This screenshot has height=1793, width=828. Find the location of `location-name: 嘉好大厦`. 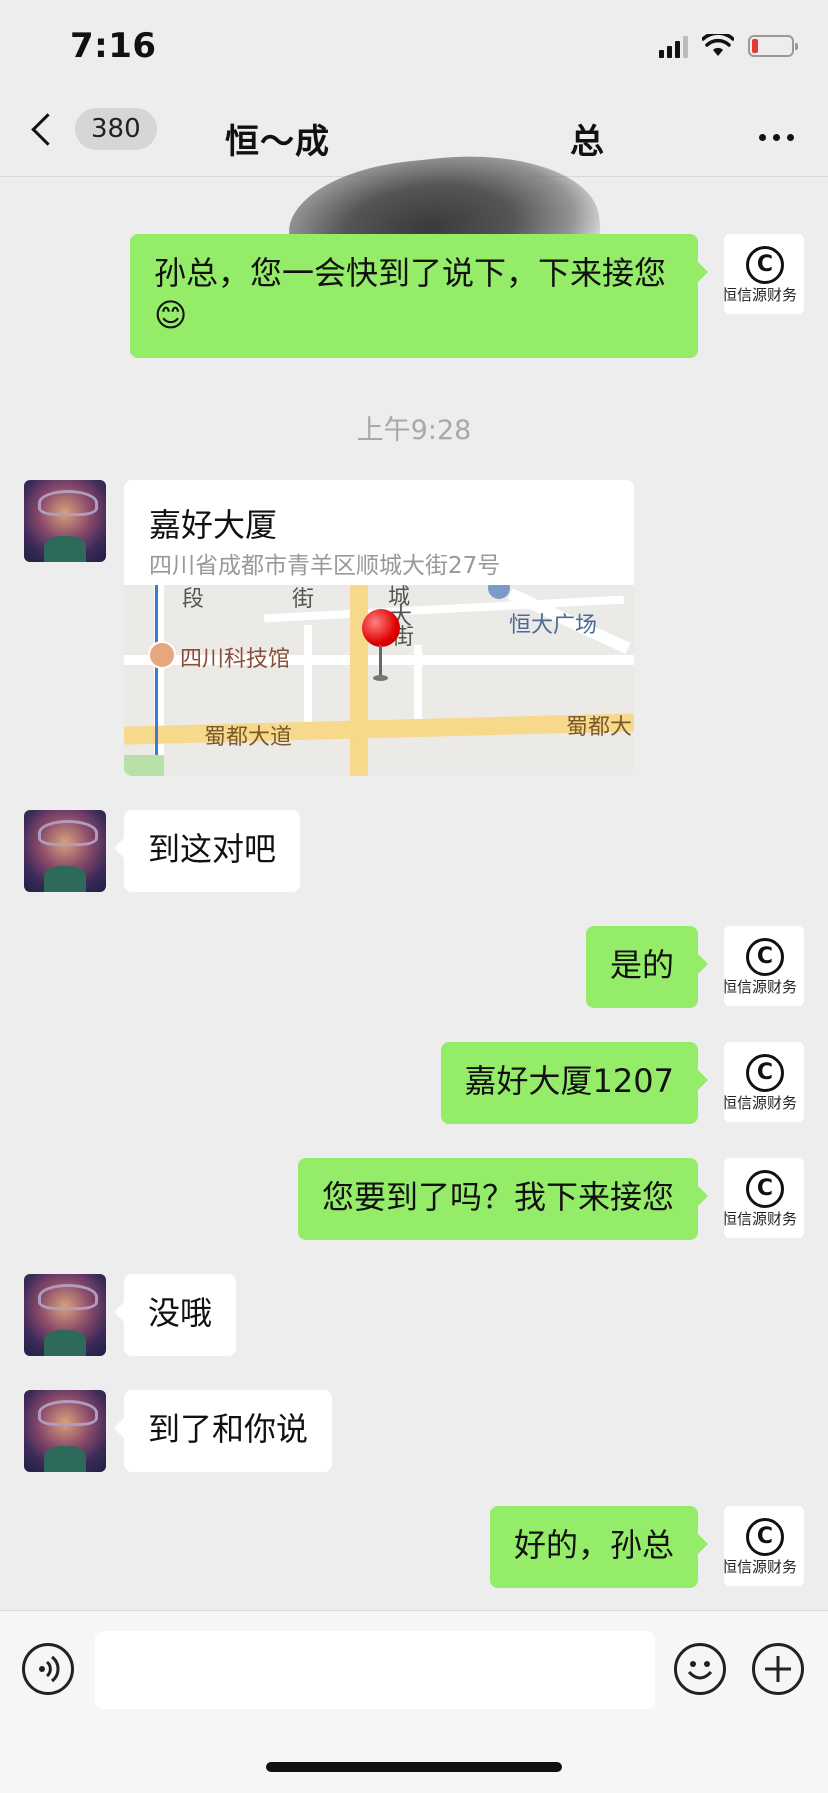

location-name: 嘉好大厦 is located at coordinates (213, 525).